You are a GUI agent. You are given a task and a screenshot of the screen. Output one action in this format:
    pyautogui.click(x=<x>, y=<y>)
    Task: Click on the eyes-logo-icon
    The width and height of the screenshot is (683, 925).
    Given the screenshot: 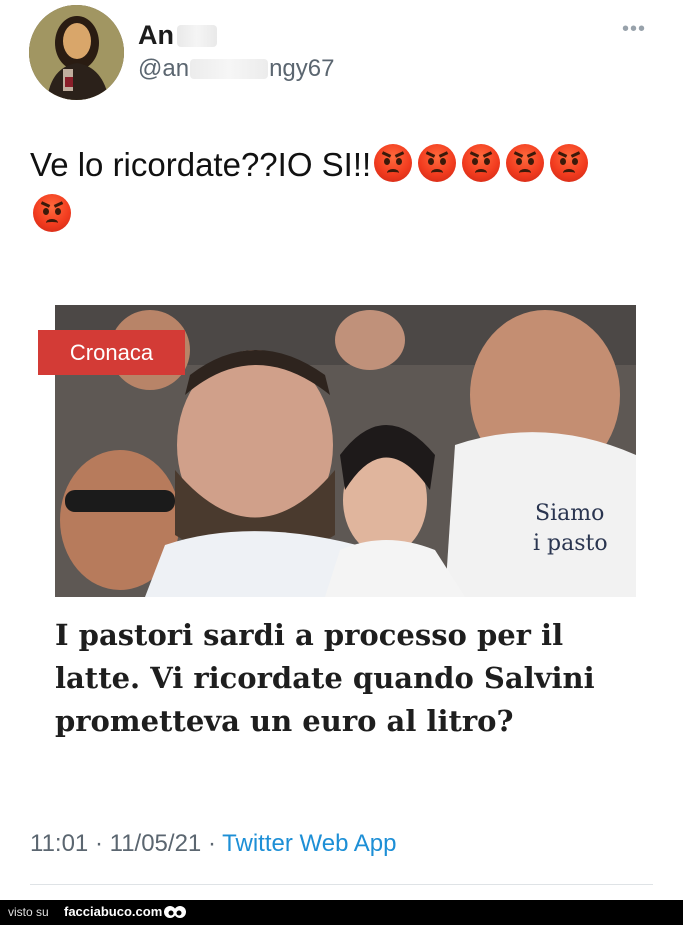 What is the action you would take?
    pyautogui.click(x=175, y=912)
    